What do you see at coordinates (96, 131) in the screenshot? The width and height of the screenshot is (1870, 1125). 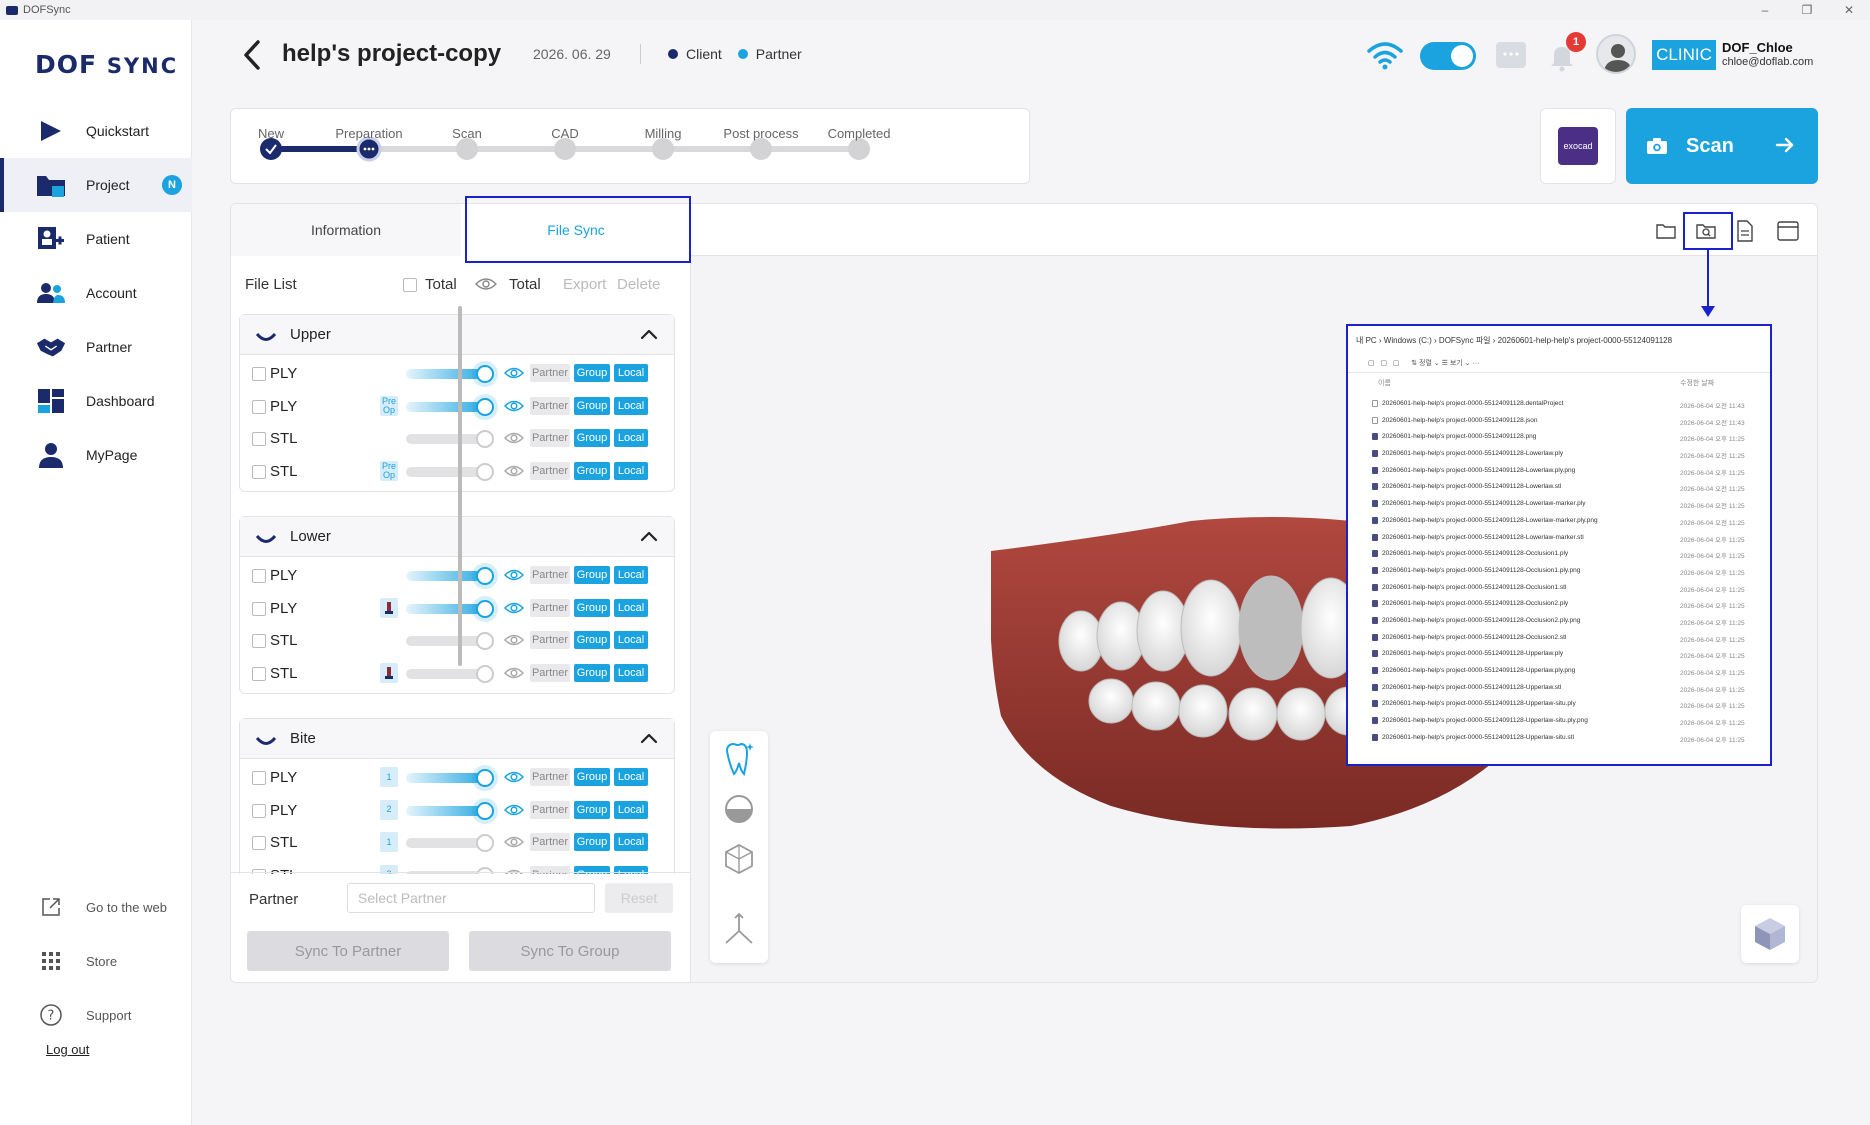 I see `sidebar-item-quickstart: Quickstart` at bounding box center [96, 131].